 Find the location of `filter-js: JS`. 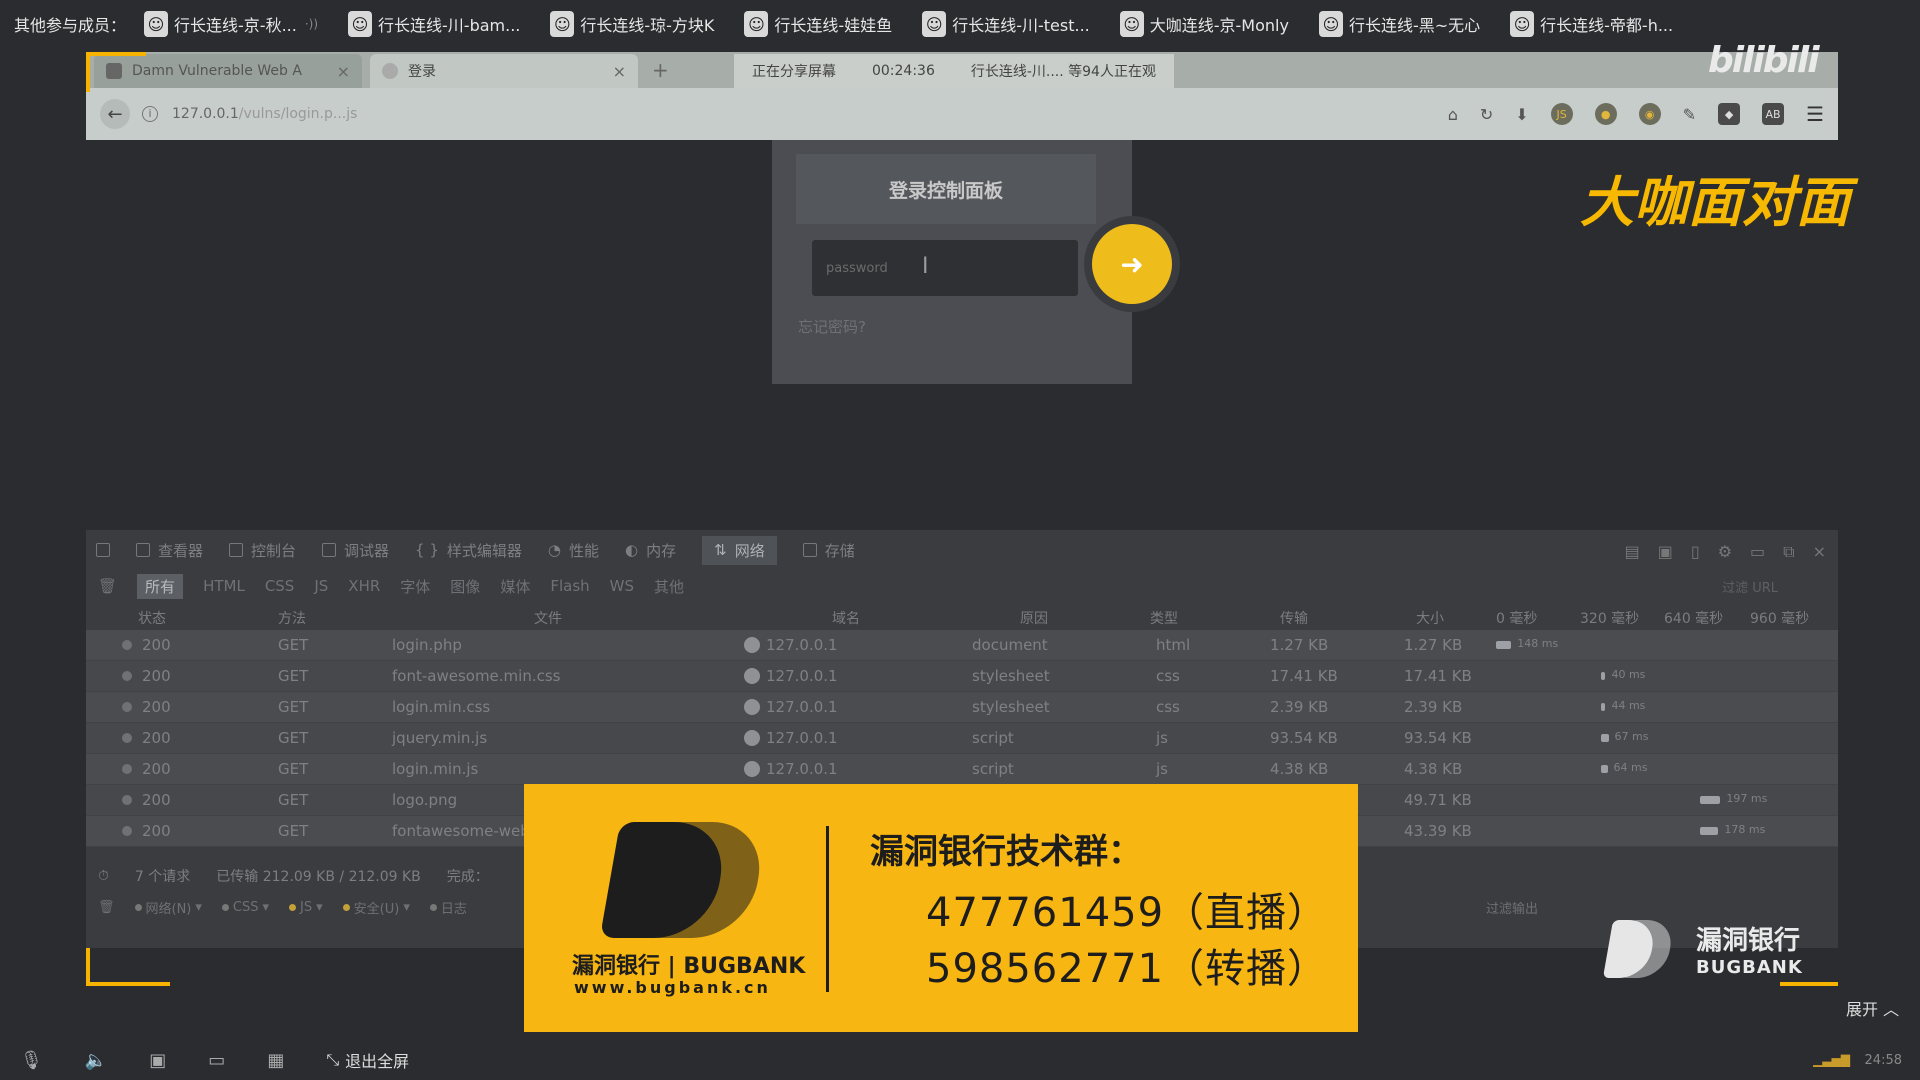

filter-js: JS is located at coordinates (321, 586).